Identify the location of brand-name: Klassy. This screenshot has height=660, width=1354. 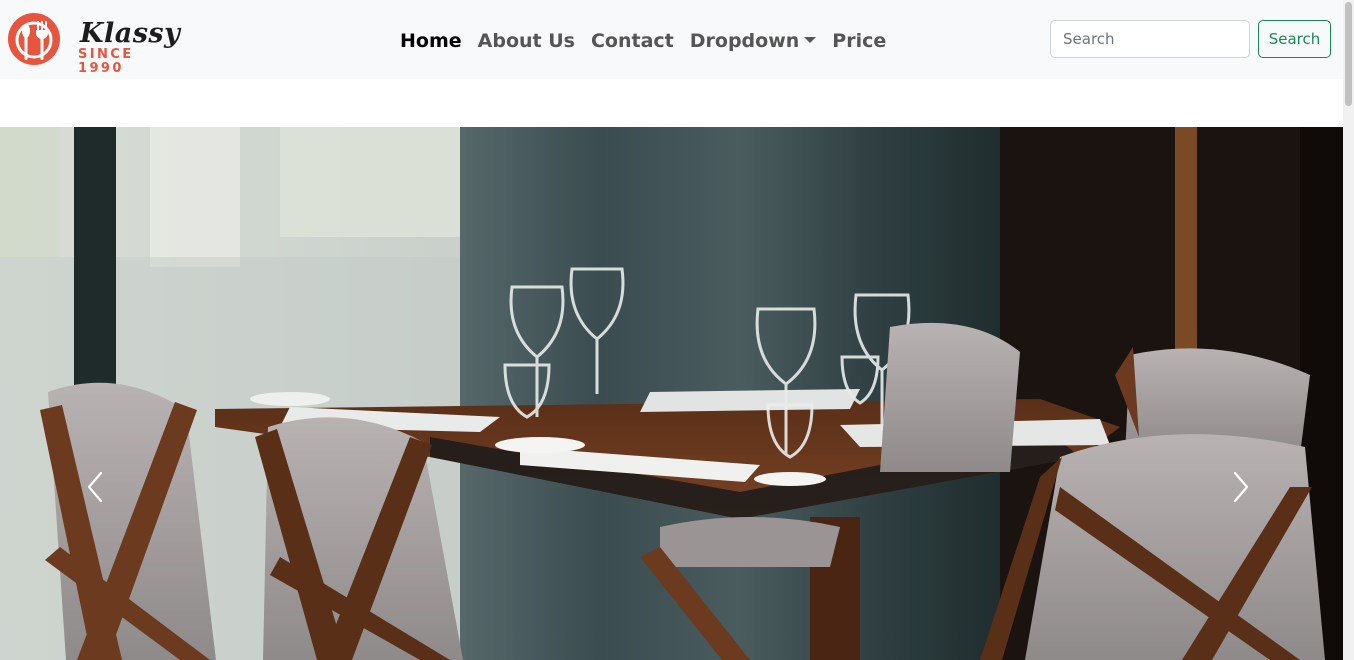
(130, 33).